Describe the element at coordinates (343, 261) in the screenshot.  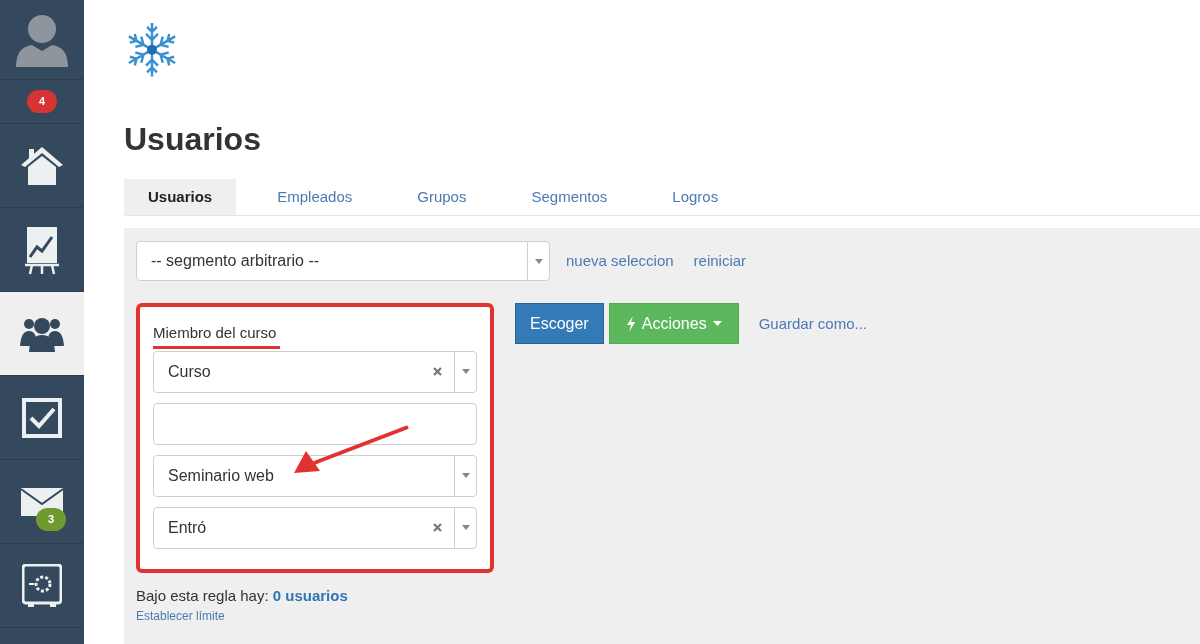
I see `segment-select: -- segmento arbitrario --` at that location.